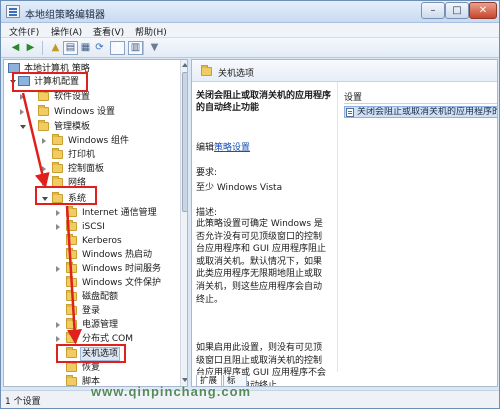  I want to click on tree-item-label: 控制面板, so click(86, 169).